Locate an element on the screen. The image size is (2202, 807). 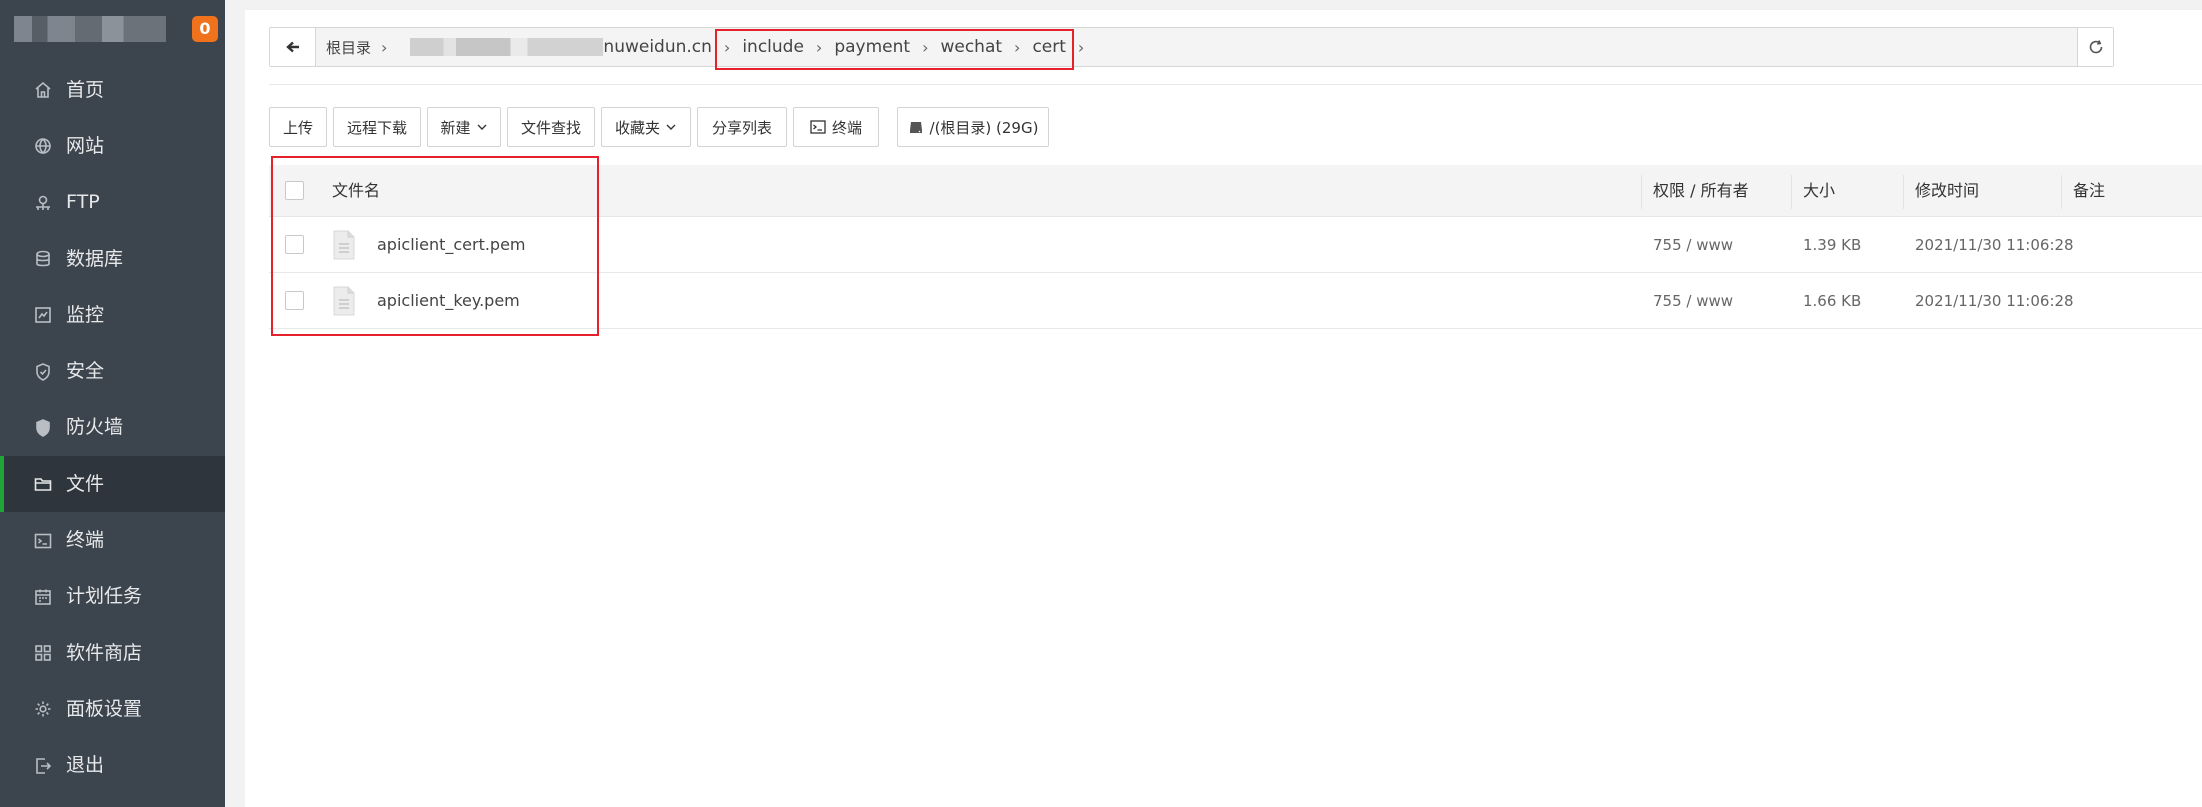
sidebar-item-ftp: FTP is located at coordinates (112, 203).